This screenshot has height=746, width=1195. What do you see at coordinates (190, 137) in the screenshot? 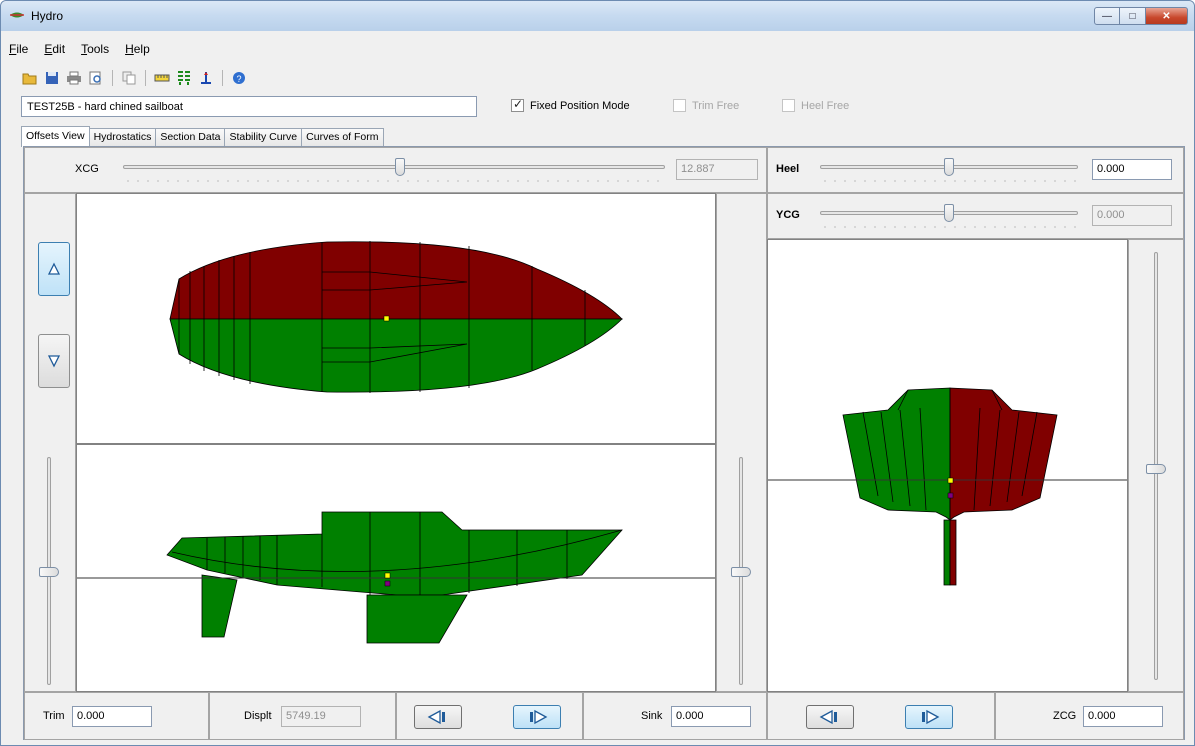
I see `tab-section-data: Section Data` at bounding box center [190, 137].